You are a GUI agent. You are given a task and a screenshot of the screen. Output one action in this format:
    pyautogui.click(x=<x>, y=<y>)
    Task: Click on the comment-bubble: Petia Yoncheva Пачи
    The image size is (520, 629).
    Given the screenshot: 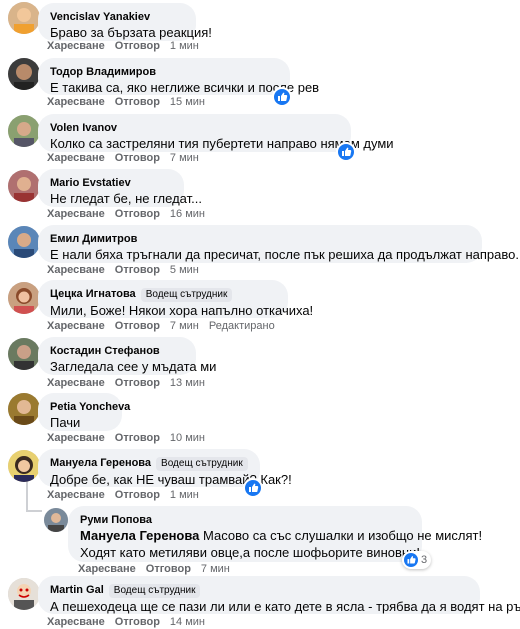 What is the action you would take?
    pyautogui.click(x=84, y=412)
    